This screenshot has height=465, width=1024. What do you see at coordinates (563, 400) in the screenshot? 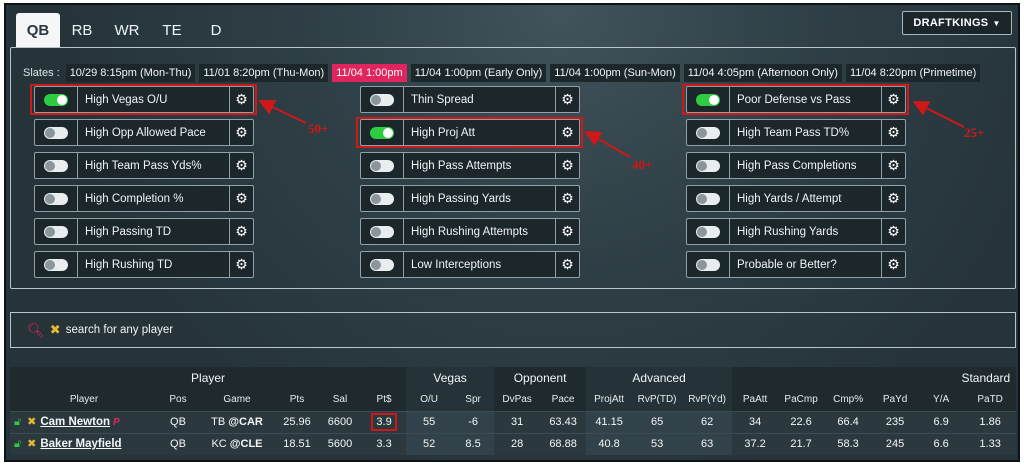
I see `col-header: Pace` at bounding box center [563, 400].